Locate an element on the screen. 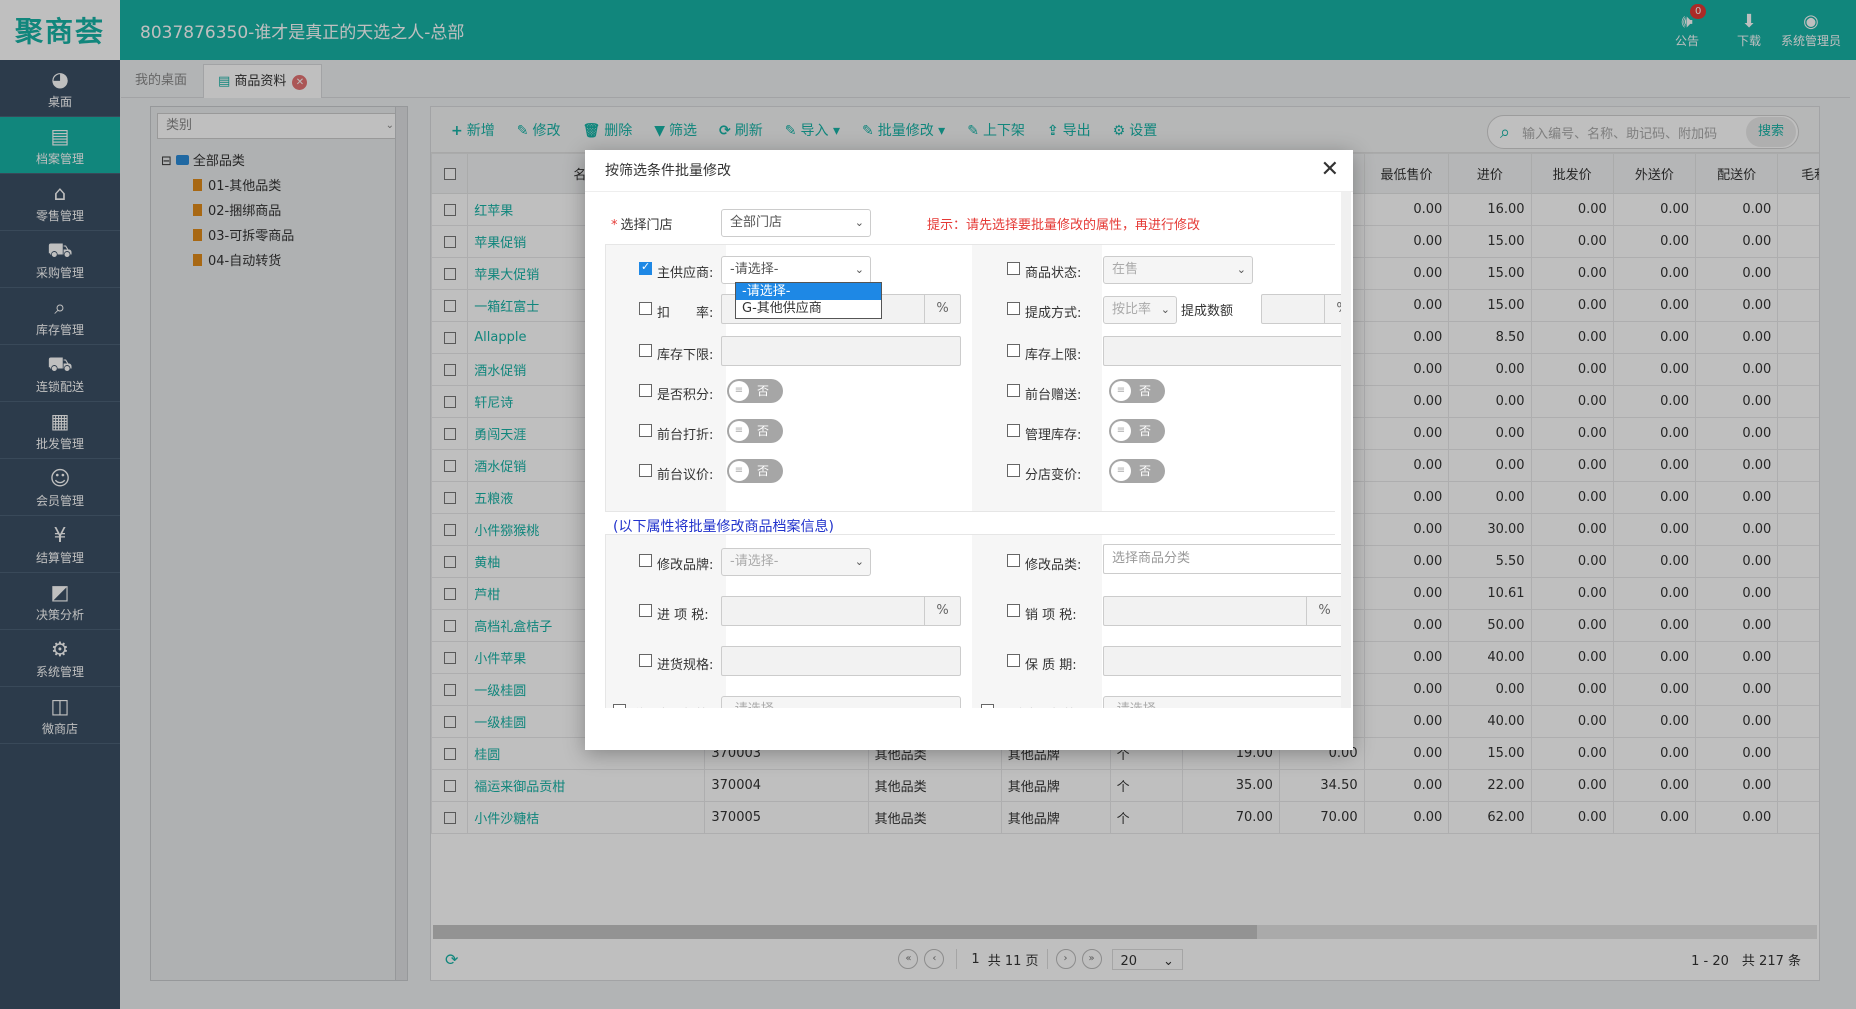  commission-select: 按比率 ⌄ is located at coordinates (1140, 310).